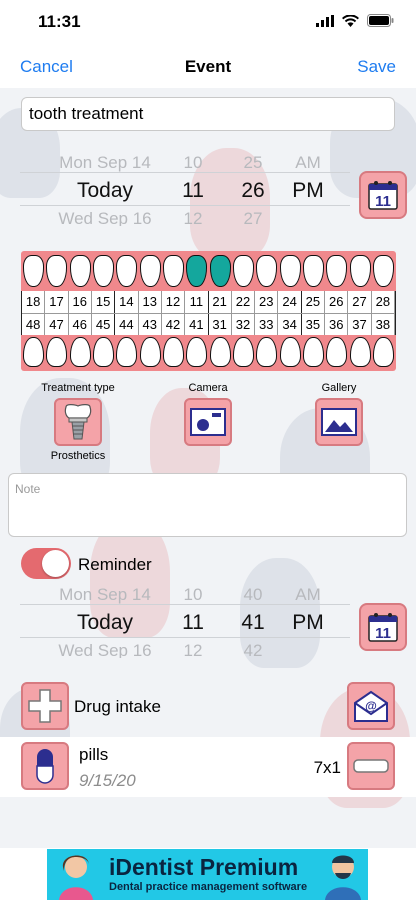 This screenshot has width=416, height=900. Describe the element at coordinates (383, 302) in the screenshot. I see `tooth-number-28: 28` at that location.